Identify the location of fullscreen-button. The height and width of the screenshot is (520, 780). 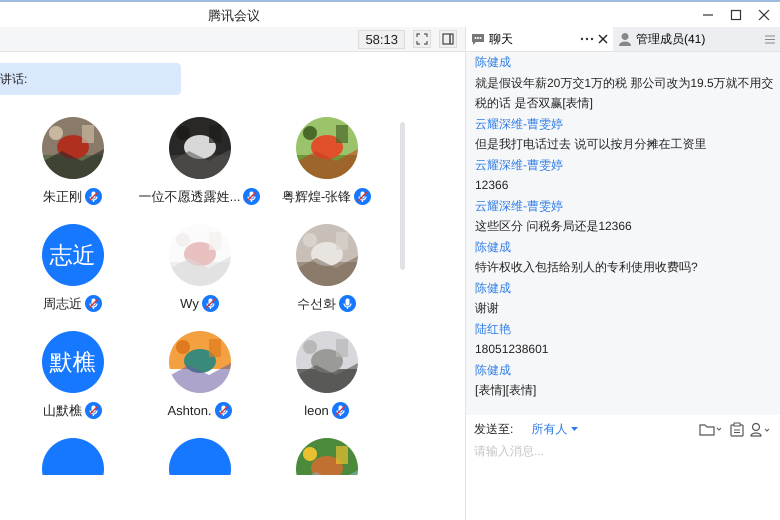
(422, 39).